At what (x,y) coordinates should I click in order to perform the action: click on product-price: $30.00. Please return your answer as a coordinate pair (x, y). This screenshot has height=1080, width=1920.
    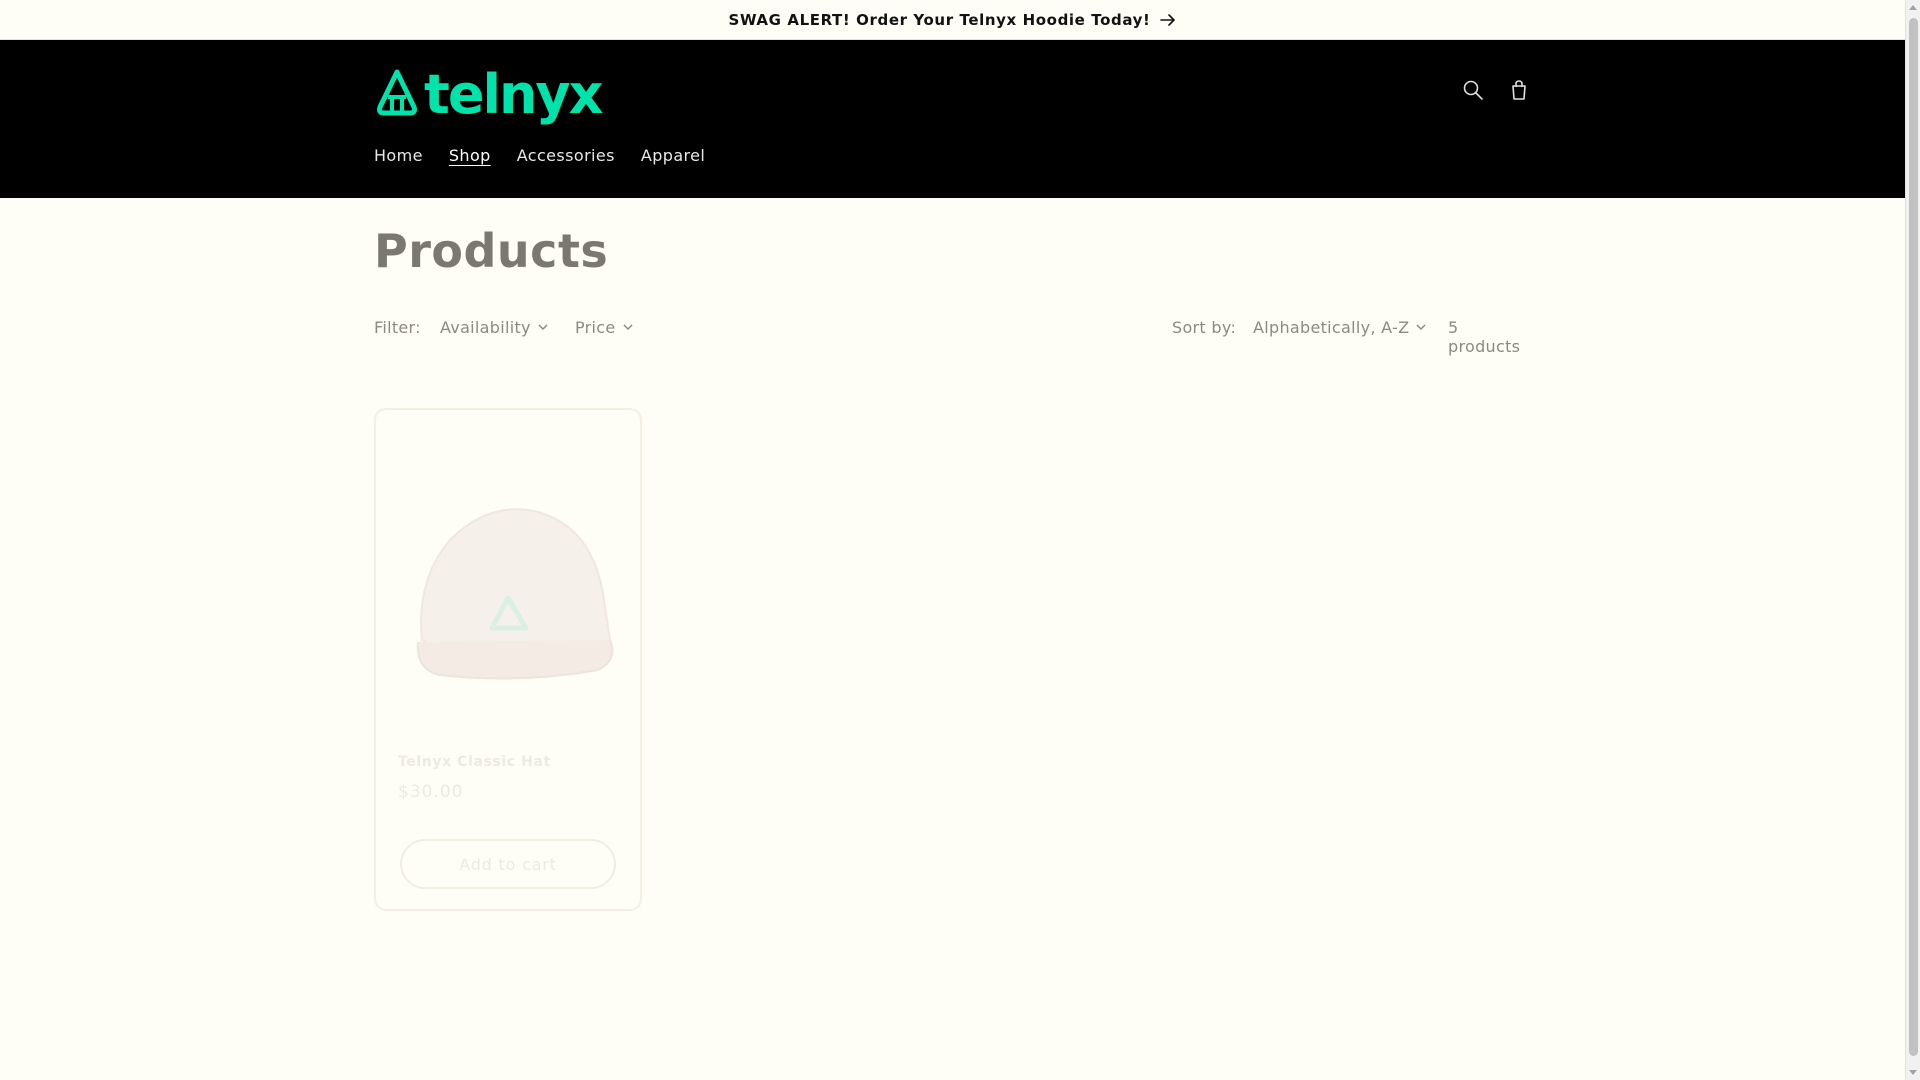
    Looking at the image, I should click on (431, 792).